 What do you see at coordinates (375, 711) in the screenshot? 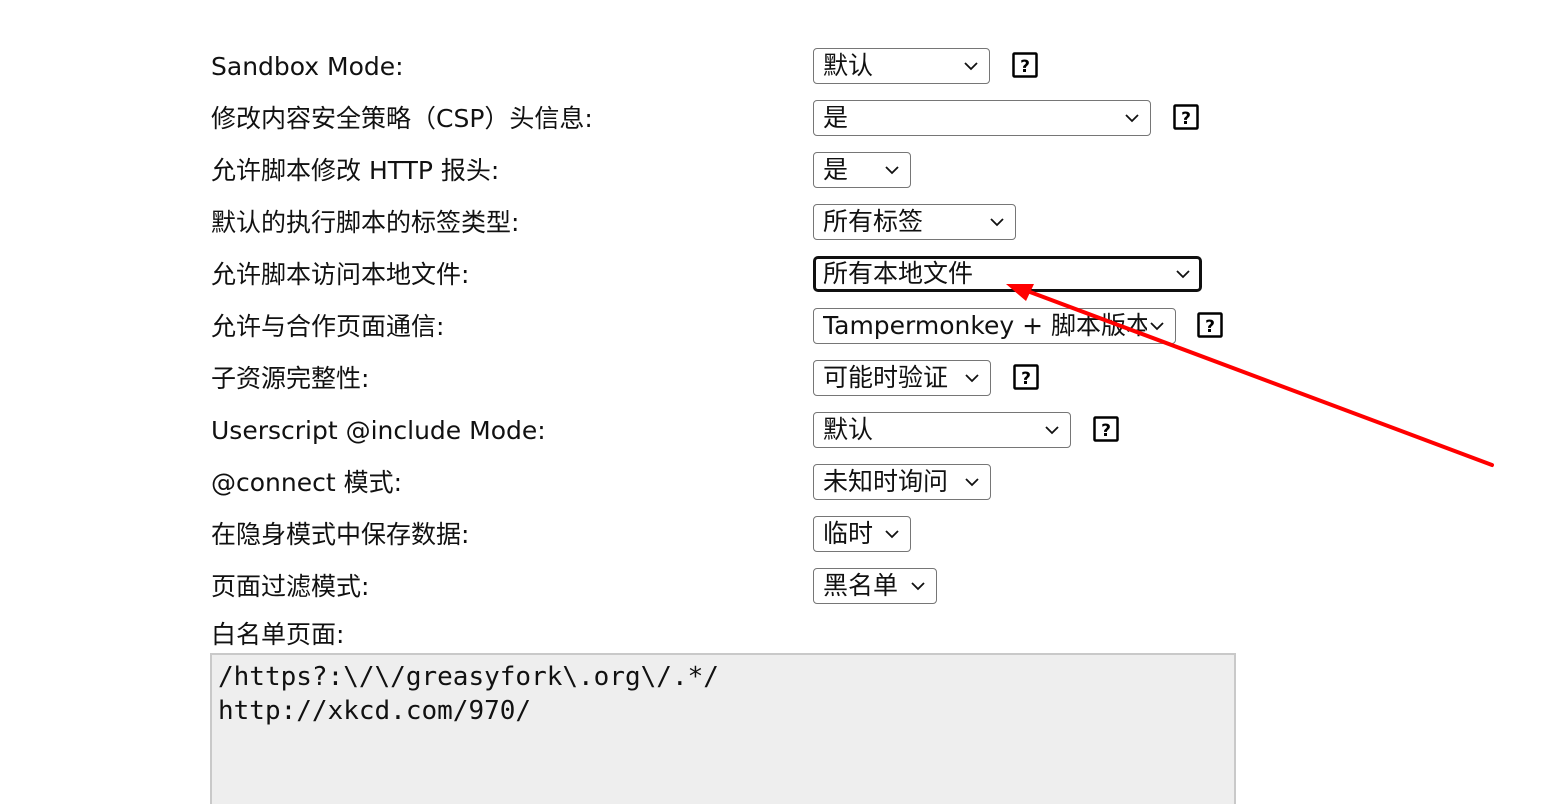
I see `whitelist-line: http://xkcd.com/970/` at bounding box center [375, 711].